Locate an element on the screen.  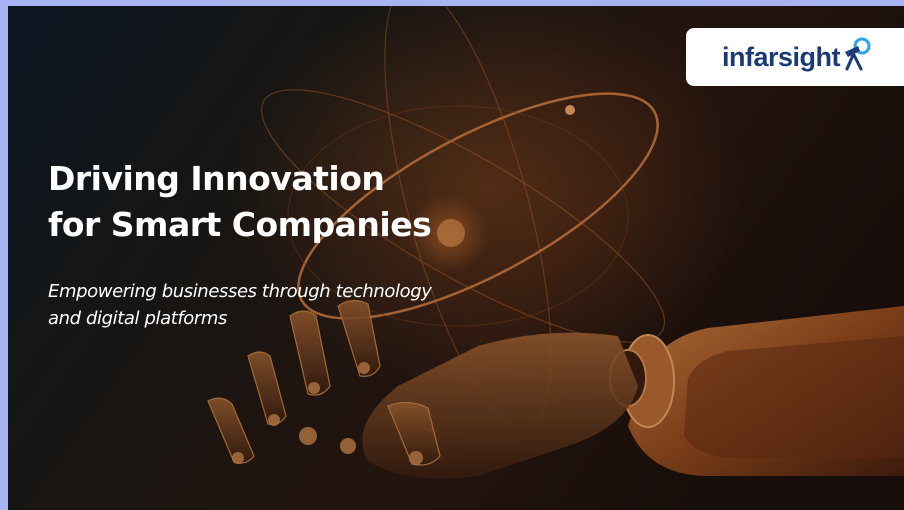
page-title: Driving Innovation for Smart Companies is located at coordinates (240, 202).